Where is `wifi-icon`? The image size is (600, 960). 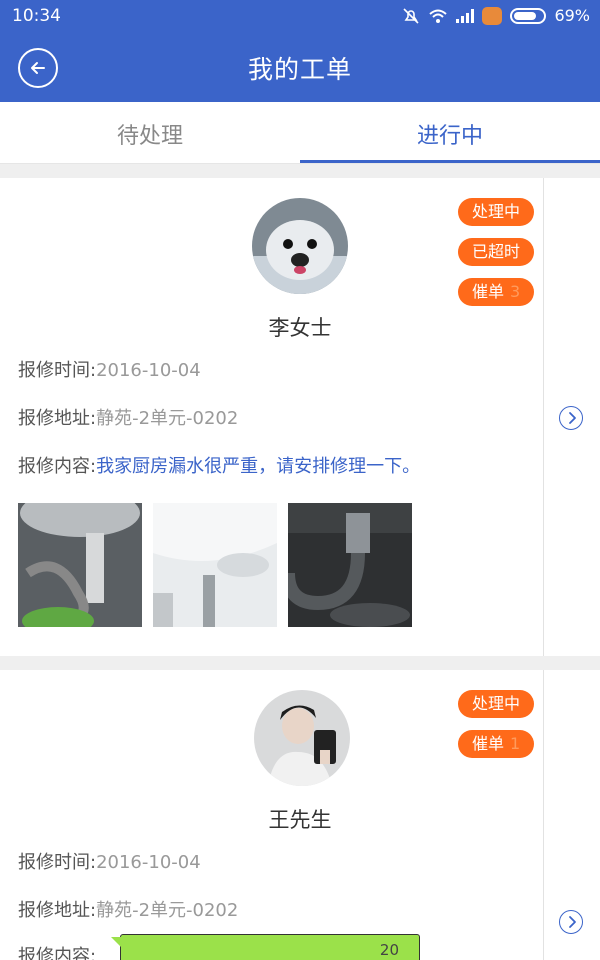
wifi-icon is located at coordinates (438, 16).